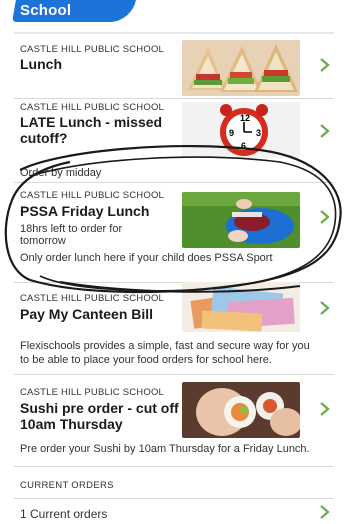 Image resolution: width=348 pixels, height=524 pixels. I want to click on current-orders-row: 1 Current orders, so click(174, 510).